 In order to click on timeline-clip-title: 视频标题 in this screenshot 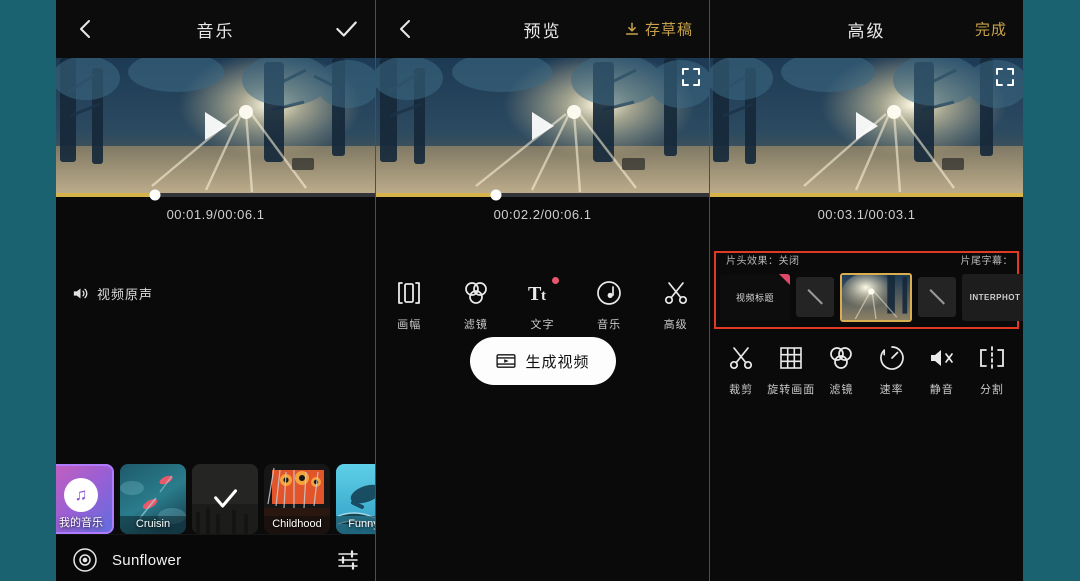, I will do `click(755, 297)`.